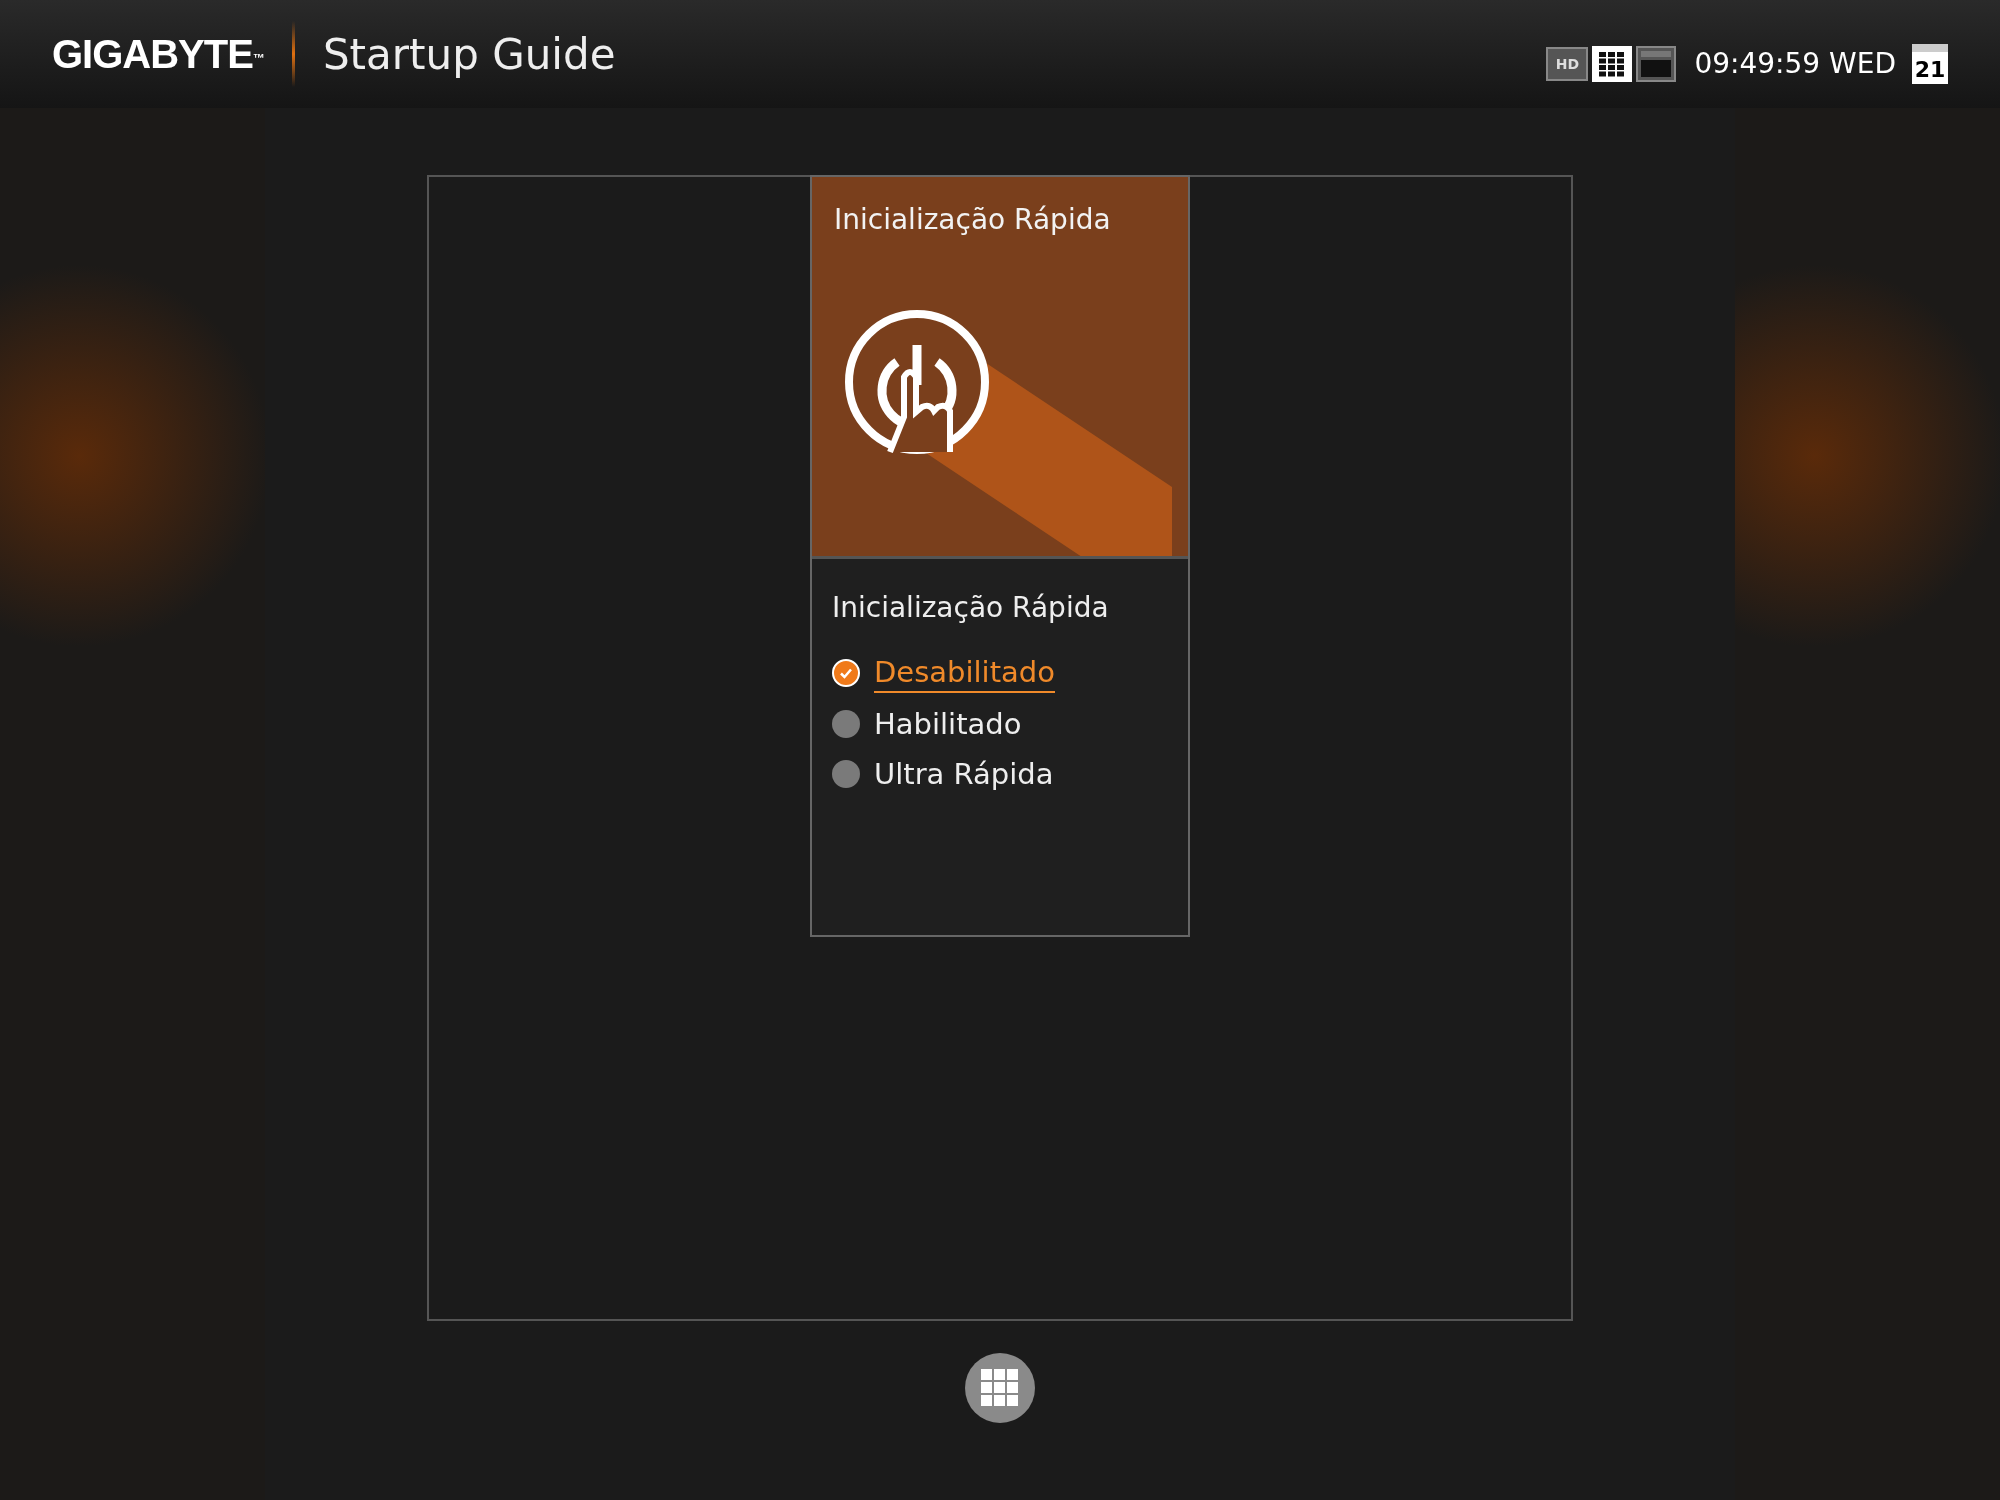 The width and height of the screenshot is (2000, 1500). I want to click on radio-option: Habilitado, so click(1000, 724).